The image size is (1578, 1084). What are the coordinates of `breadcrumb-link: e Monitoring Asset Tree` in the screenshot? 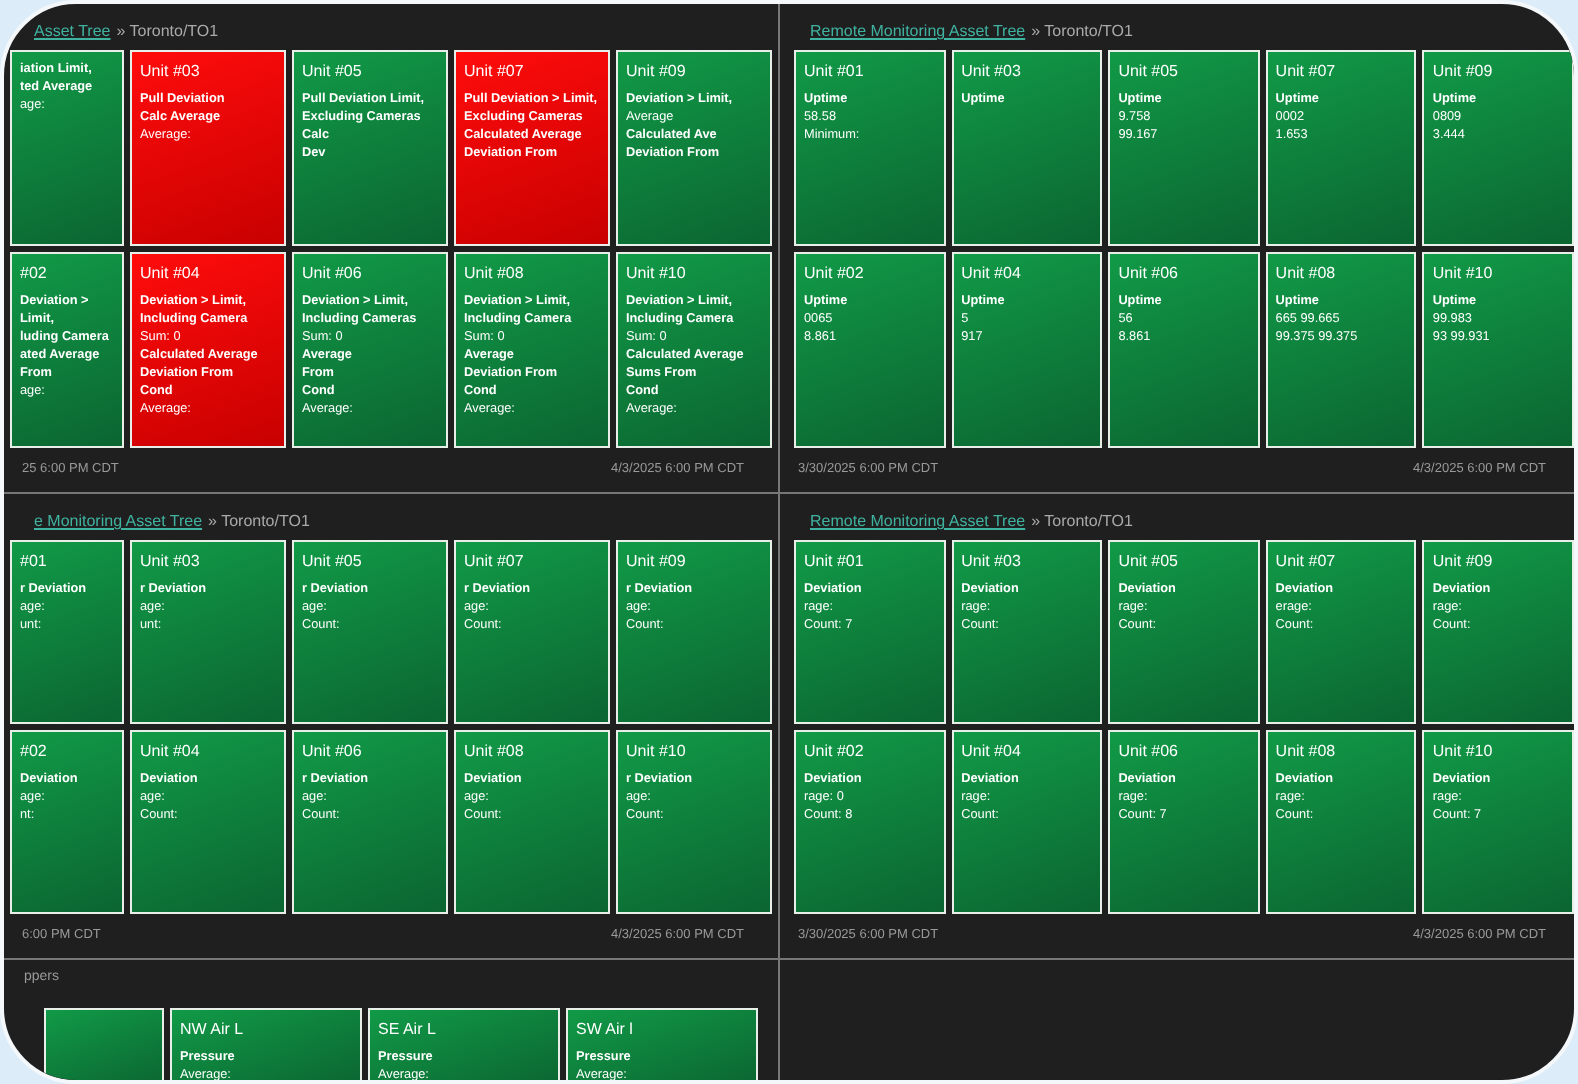 It's located at (118, 522).